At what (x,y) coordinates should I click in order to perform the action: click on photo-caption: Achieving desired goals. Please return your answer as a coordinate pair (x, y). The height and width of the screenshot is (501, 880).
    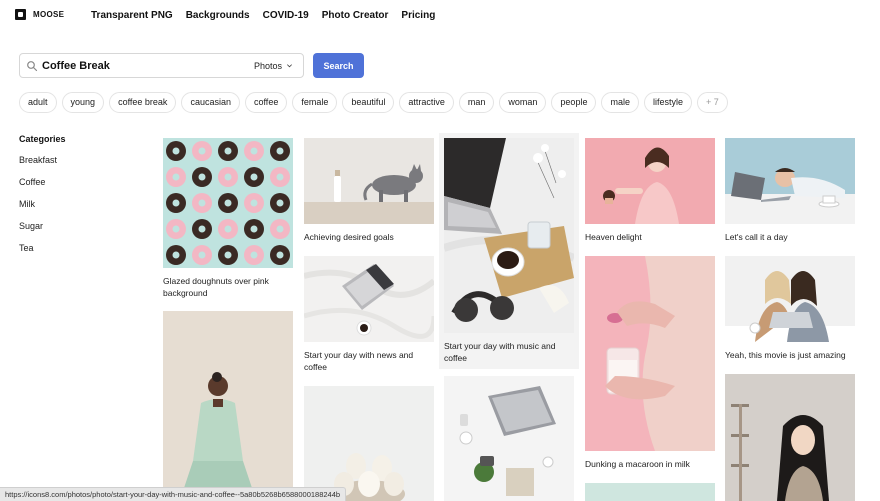
    Looking at the image, I should click on (349, 237).